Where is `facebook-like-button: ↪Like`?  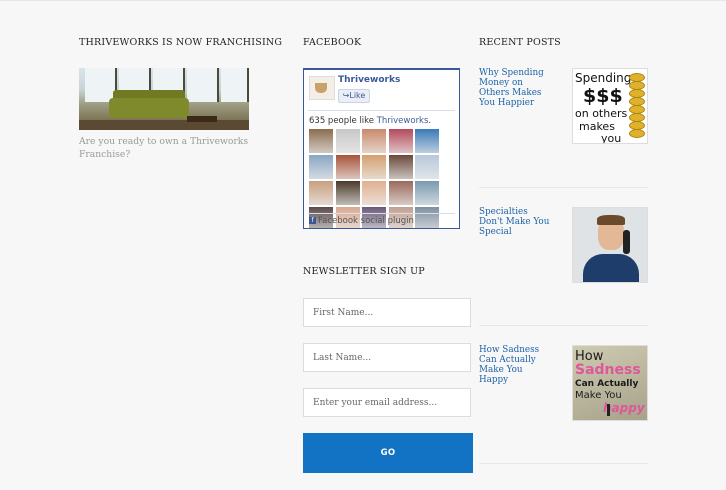 facebook-like-button: ↪Like is located at coordinates (354, 96).